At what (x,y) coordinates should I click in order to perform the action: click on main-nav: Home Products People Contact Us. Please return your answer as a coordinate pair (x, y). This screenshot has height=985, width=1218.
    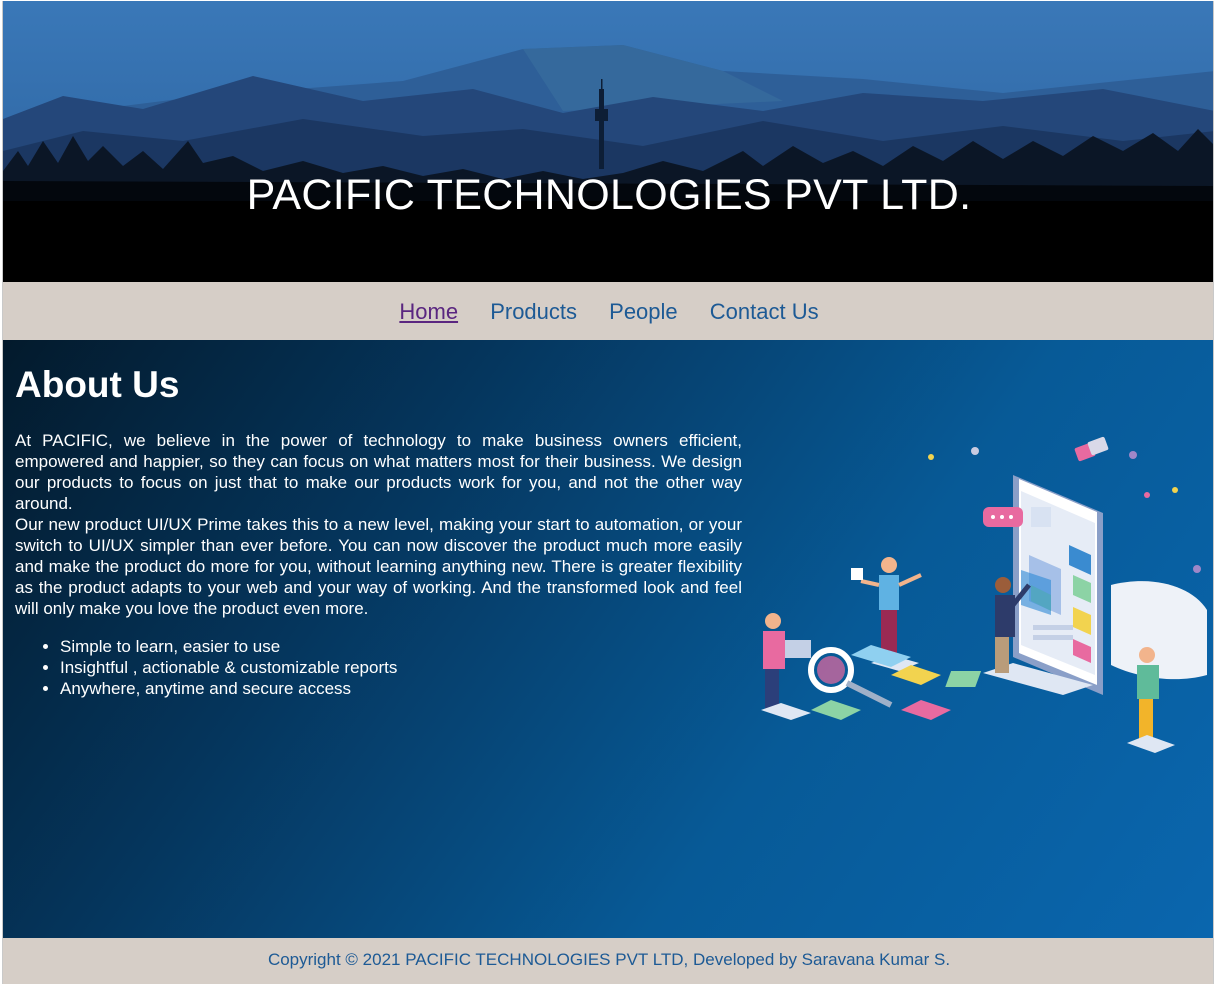
    Looking at the image, I should click on (608, 311).